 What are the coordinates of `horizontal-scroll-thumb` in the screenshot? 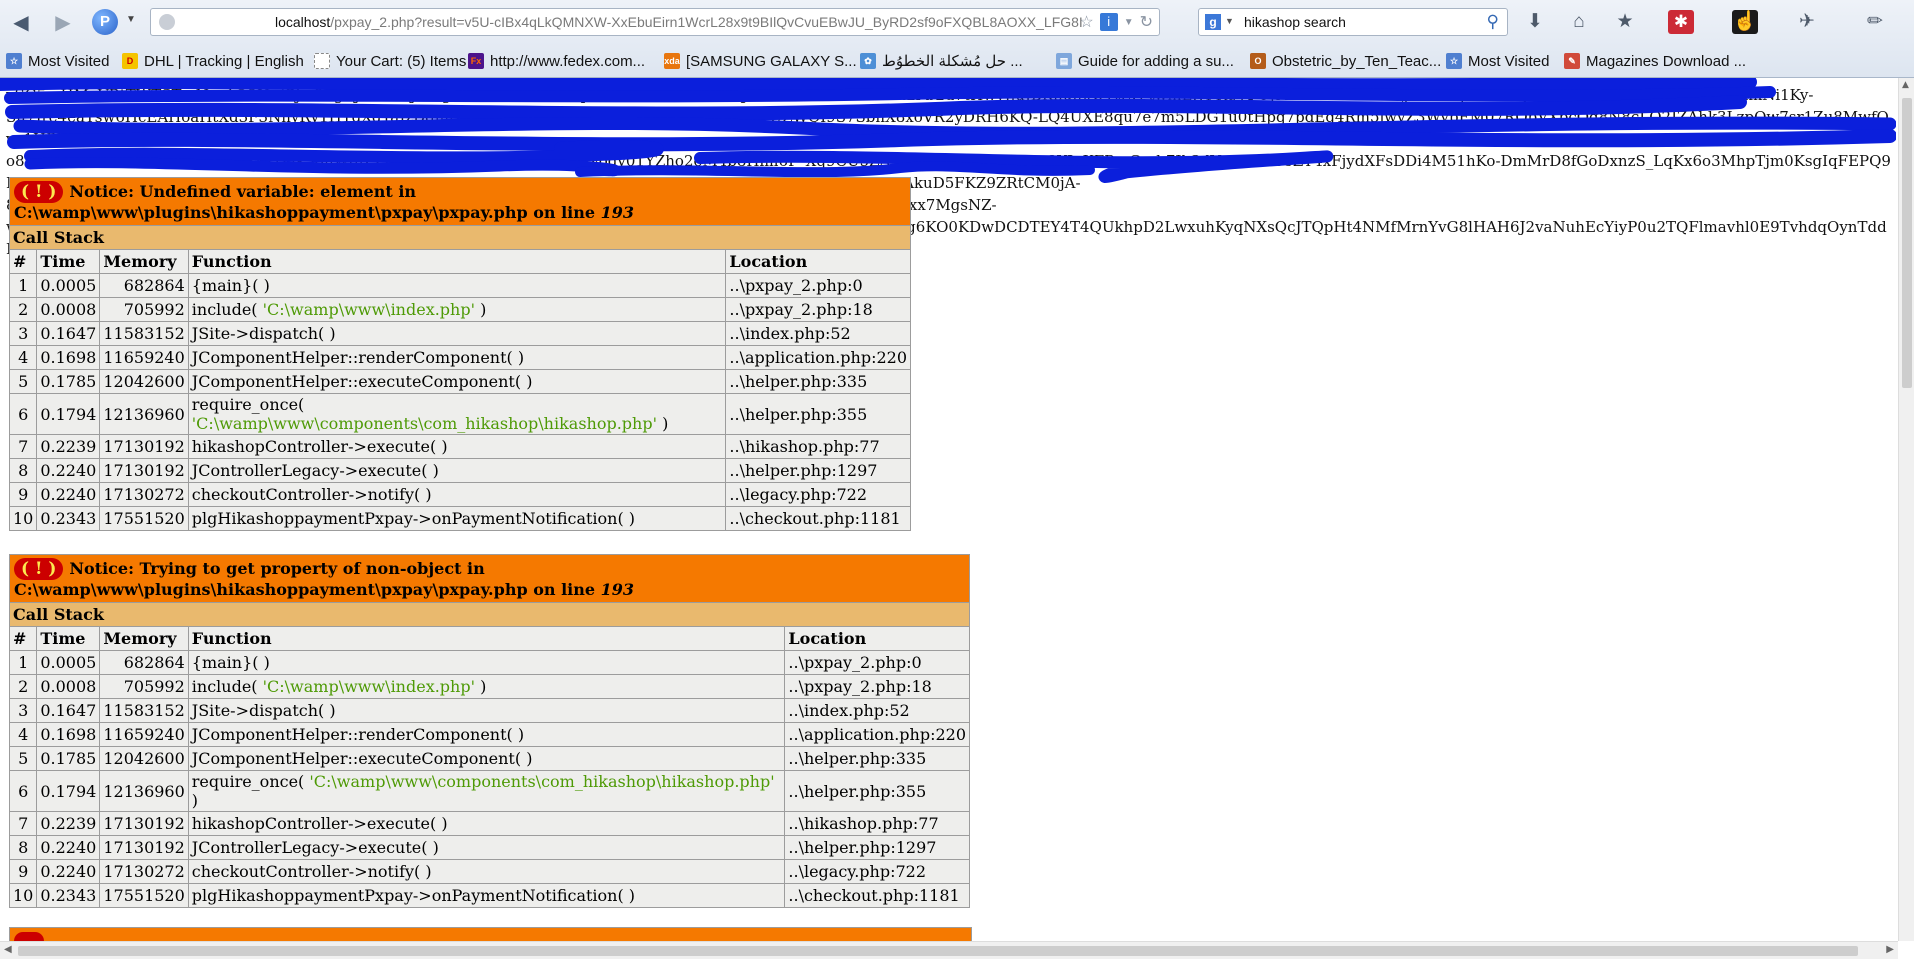 It's located at (938, 951).